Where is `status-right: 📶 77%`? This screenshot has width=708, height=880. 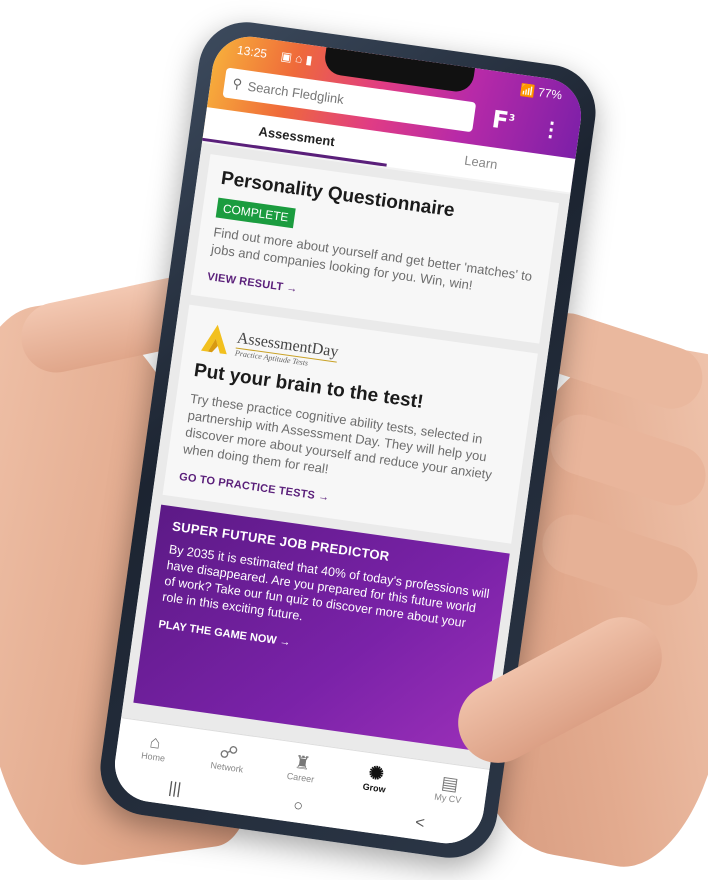 status-right: 📶 77% is located at coordinates (541, 93).